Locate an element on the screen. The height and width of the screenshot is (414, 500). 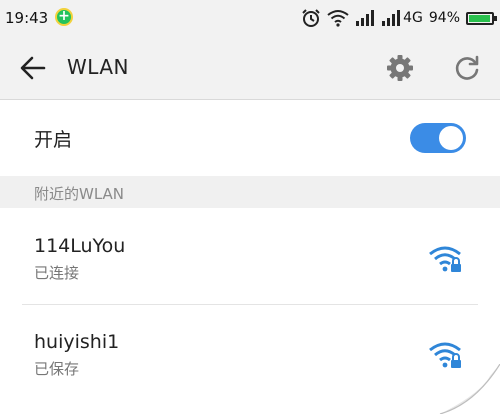
status-time: 19:43 is located at coordinates (27, 18).